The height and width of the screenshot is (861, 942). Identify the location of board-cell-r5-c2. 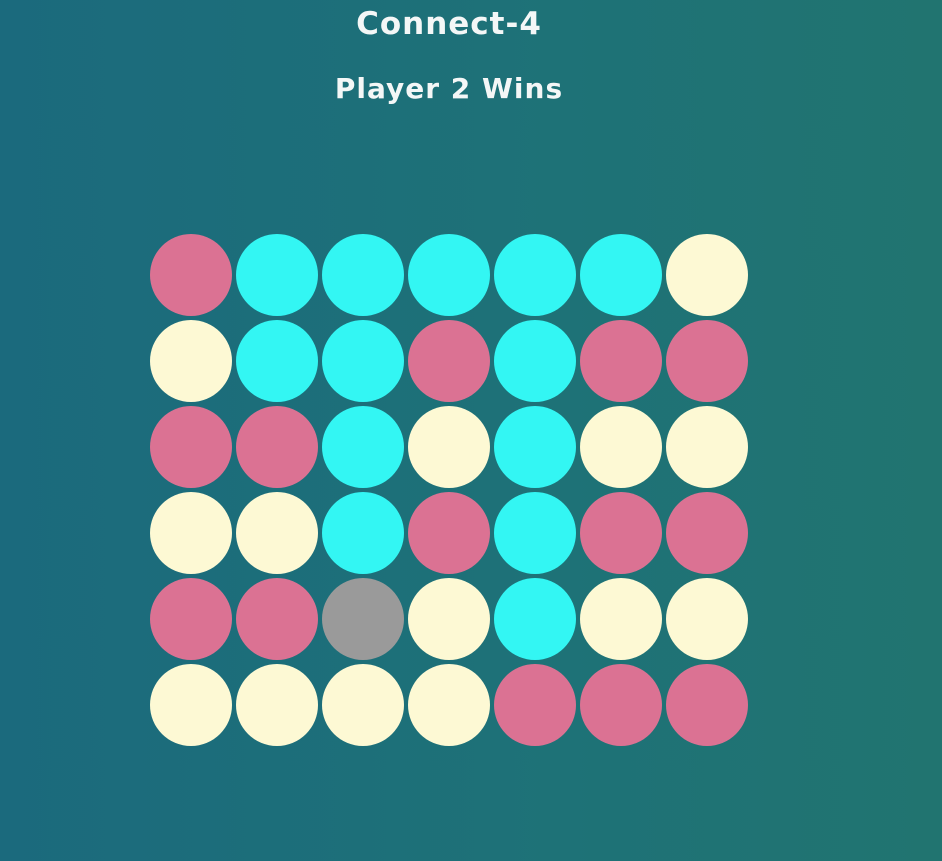
(277, 619).